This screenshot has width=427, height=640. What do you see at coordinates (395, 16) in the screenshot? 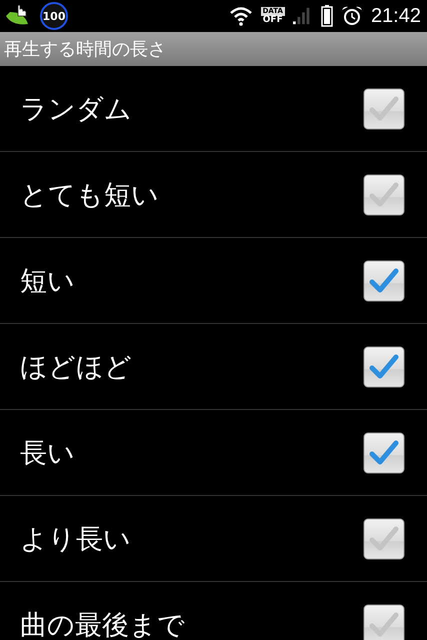
I see `clock-time: 21:42` at bounding box center [395, 16].